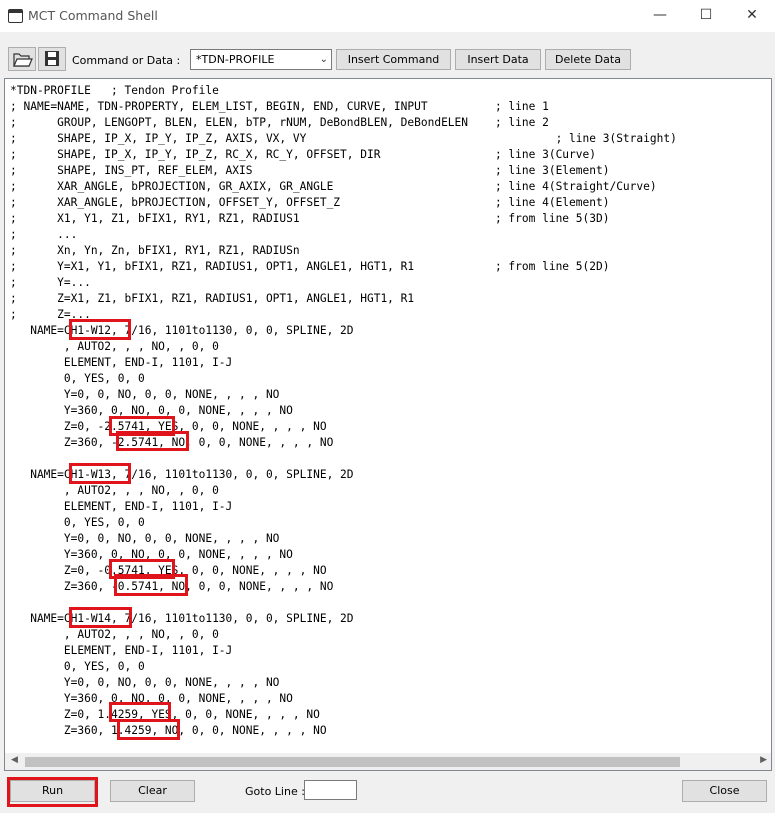  I want to click on open-file-button, so click(22, 59).